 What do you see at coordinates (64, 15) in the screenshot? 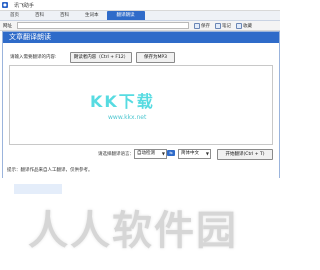
I see `tab-baike-2: 百科` at bounding box center [64, 15].